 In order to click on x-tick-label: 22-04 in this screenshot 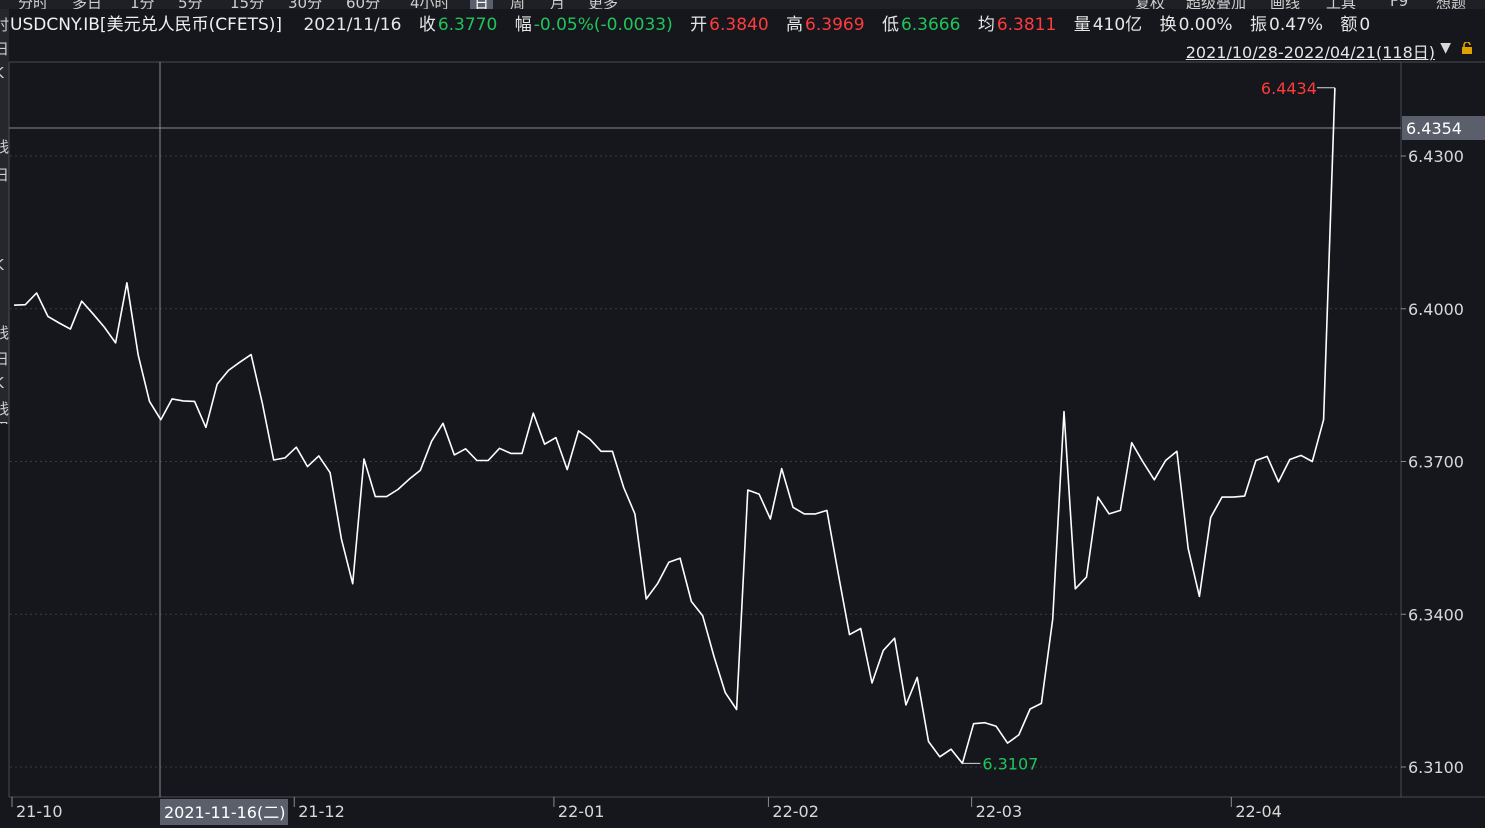, I will do `click(1258, 811)`.